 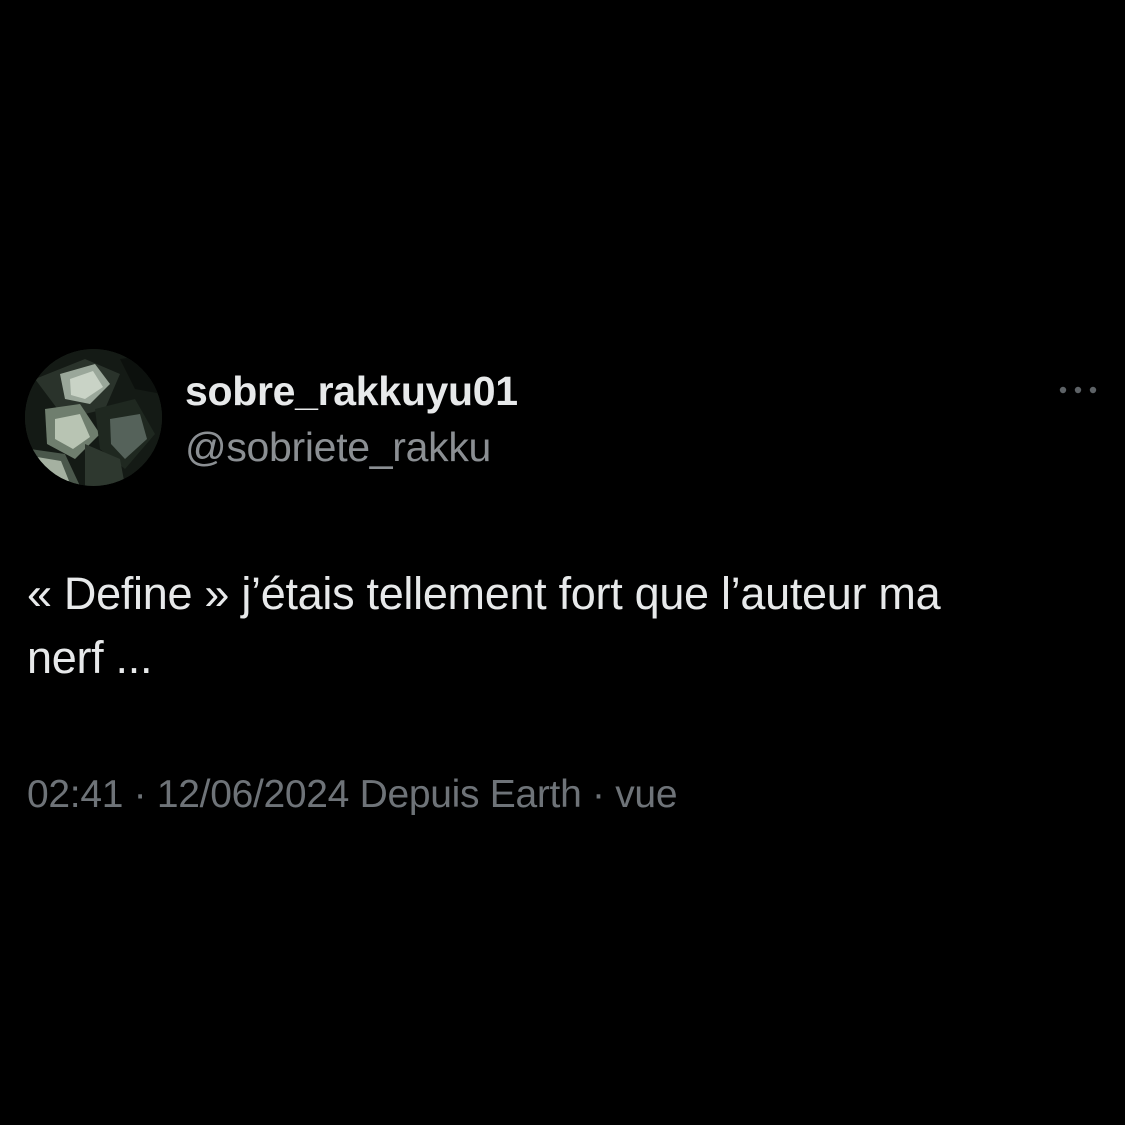 I want to click on more-options-button, so click(x=1078, y=390).